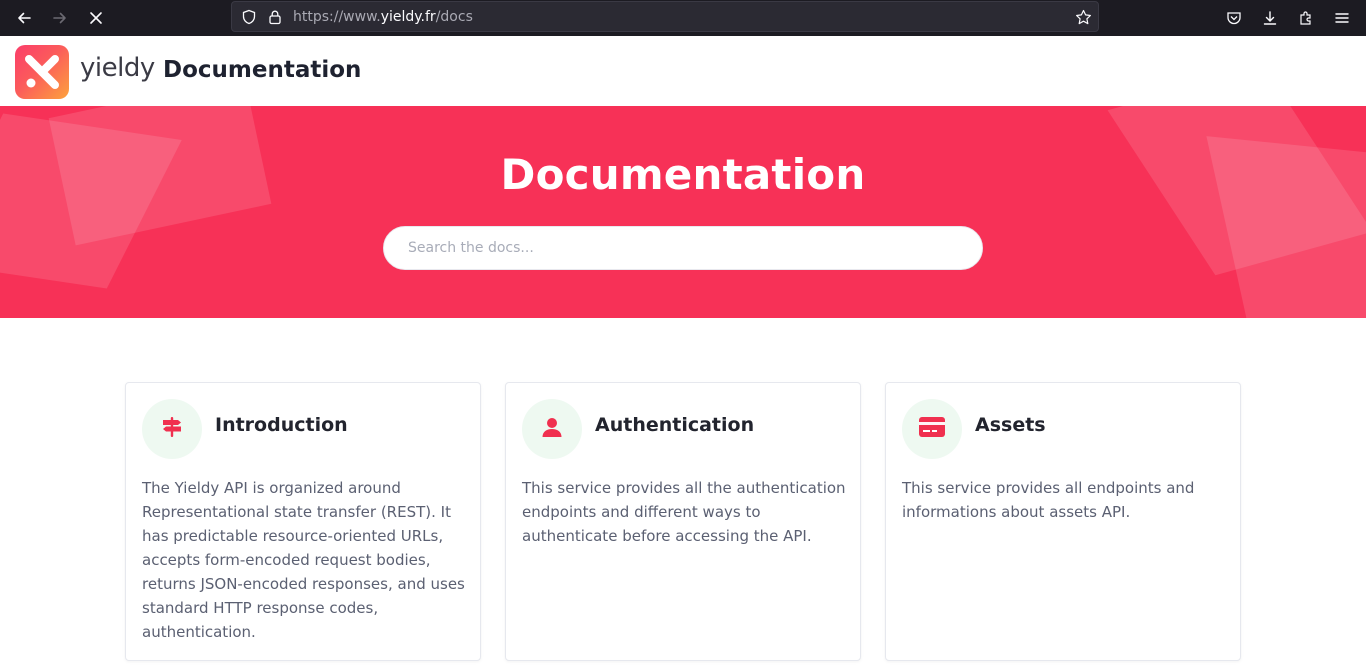 This screenshot has height=669, width=1366. I want to click on url-path: /docs, so click(454, 17).